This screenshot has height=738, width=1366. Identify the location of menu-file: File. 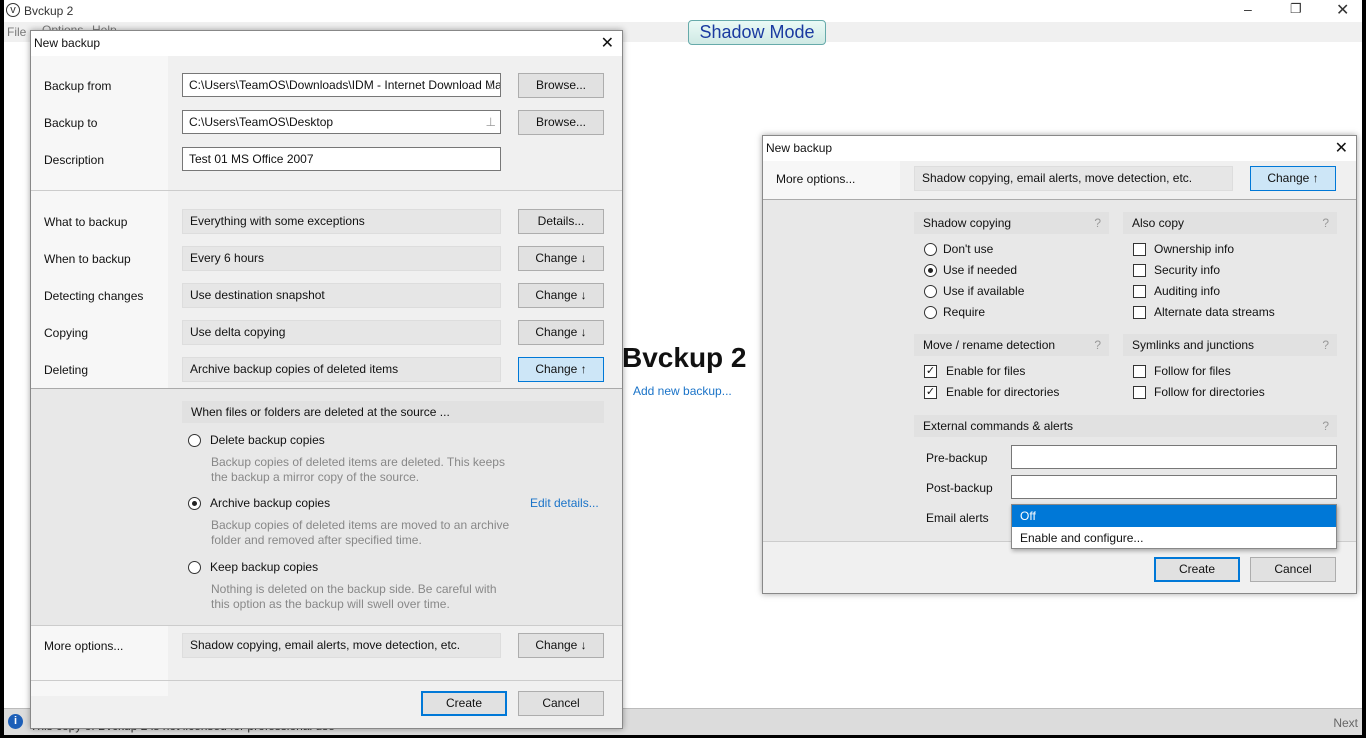
(16, 32).